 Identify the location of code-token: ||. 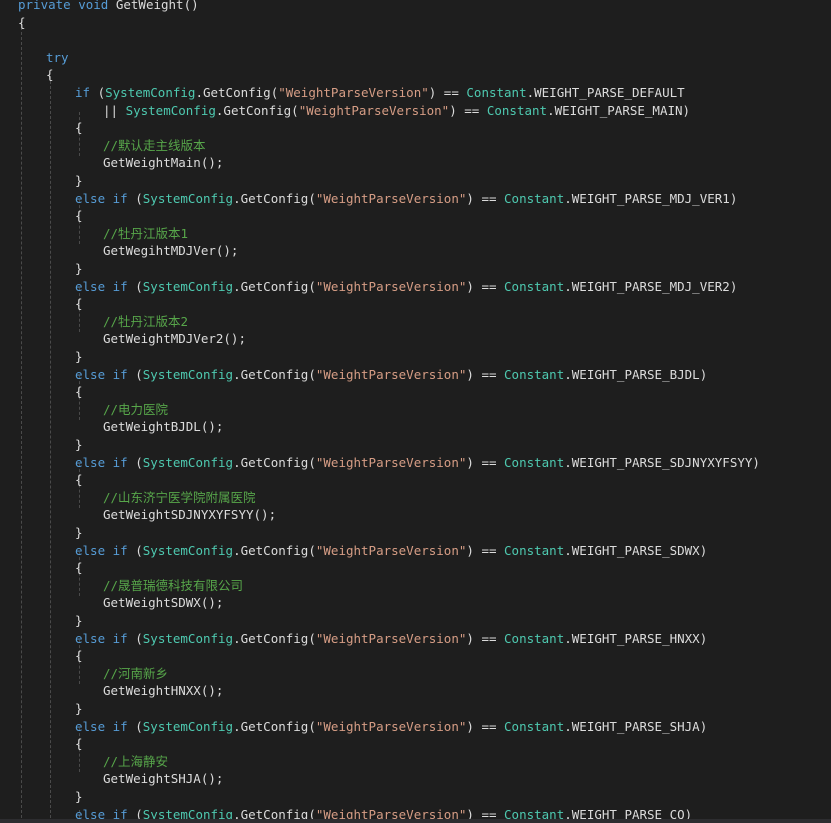
(114, 110).